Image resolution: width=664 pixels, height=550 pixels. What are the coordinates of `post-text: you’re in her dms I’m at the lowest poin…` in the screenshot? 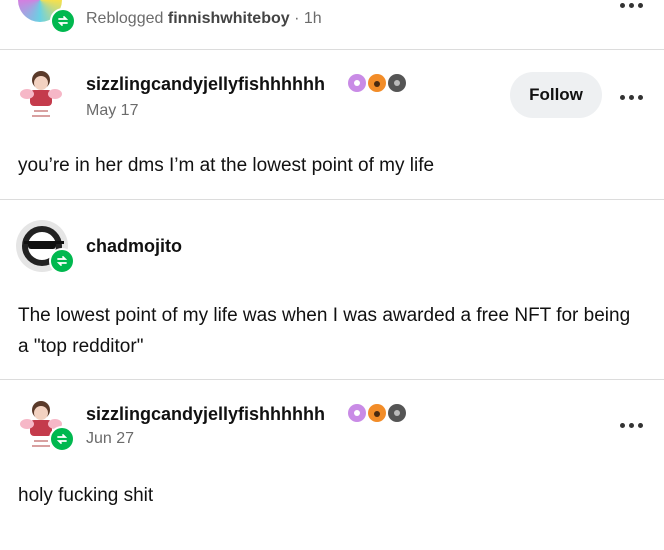 It's located at (226, 165).